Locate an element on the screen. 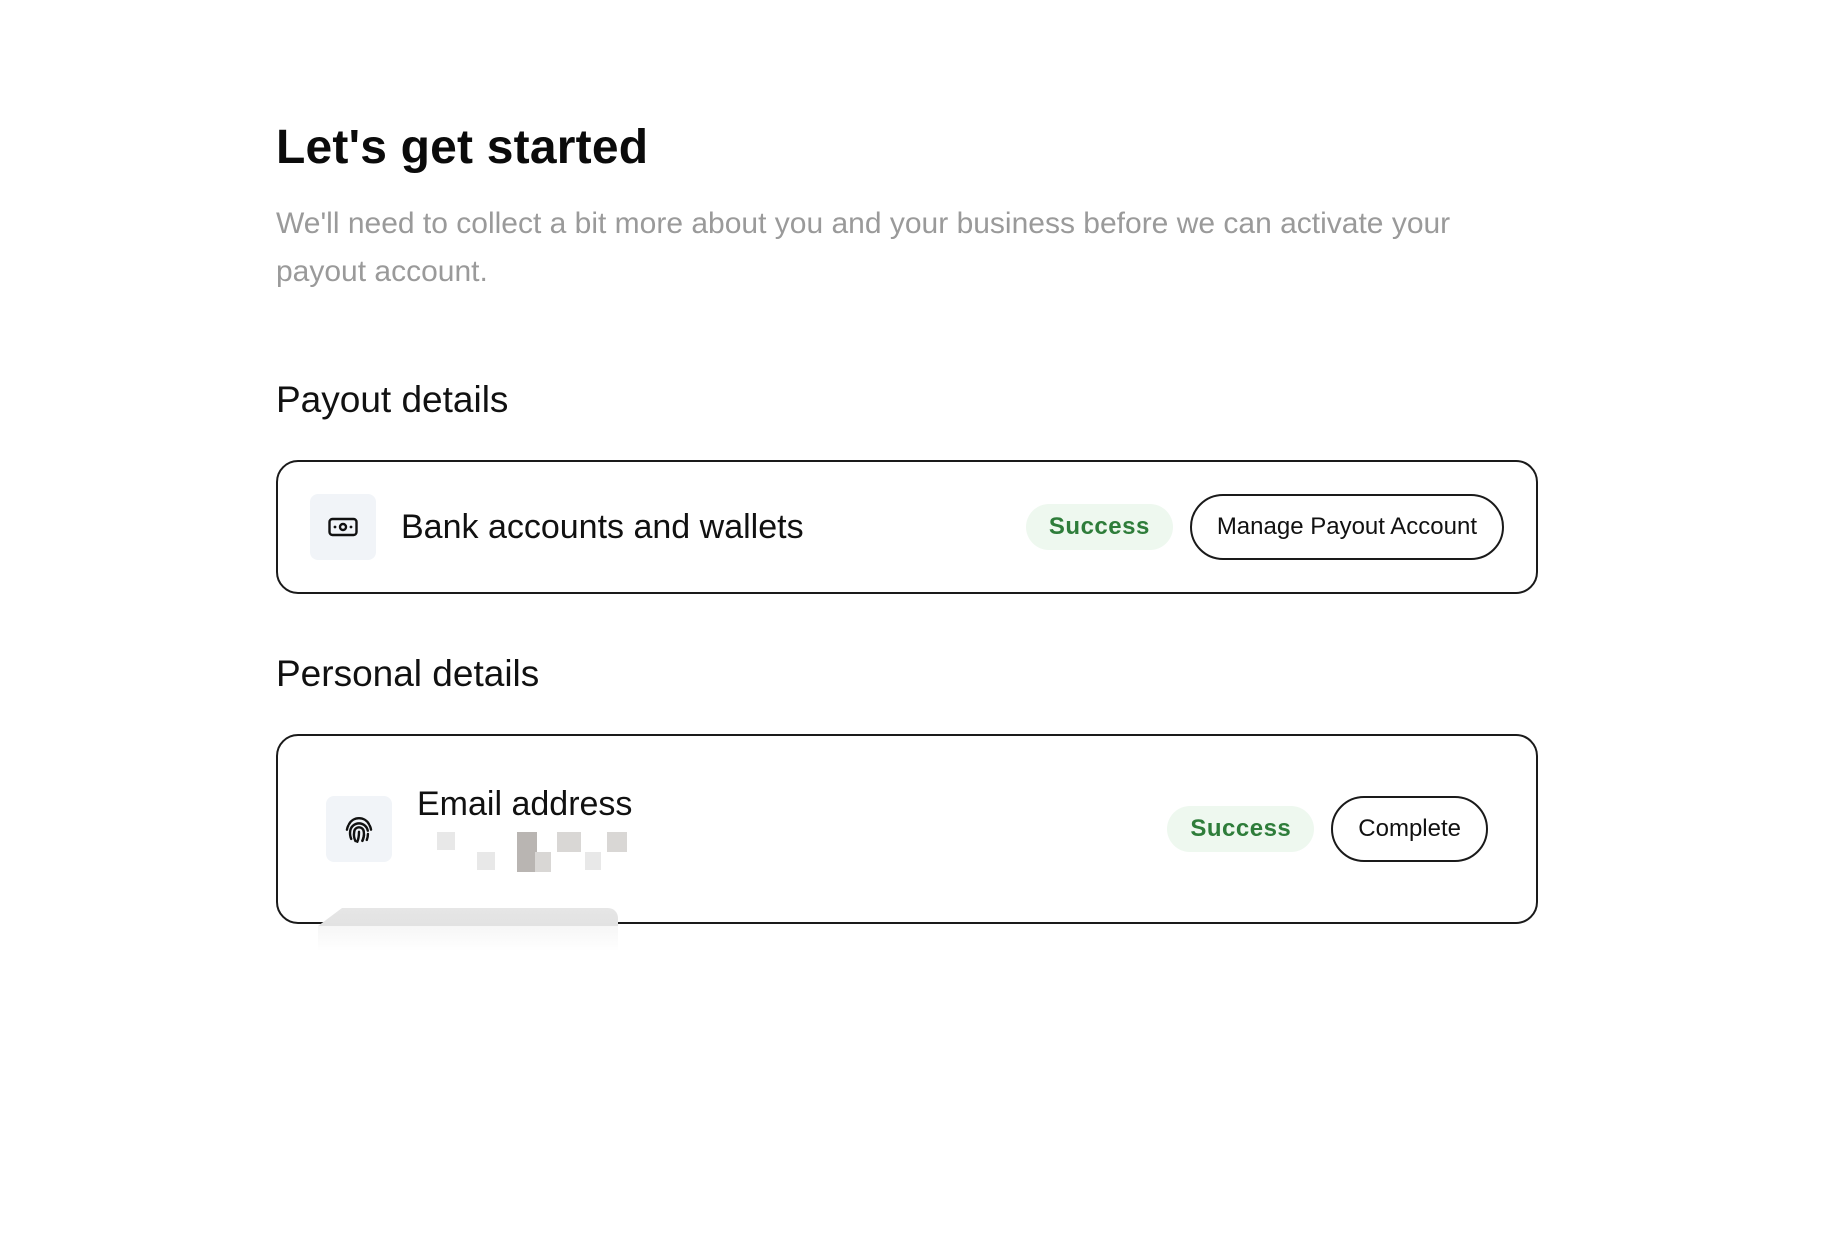 The height and width of the screenshot is (1244, 1822). section-title-personal: Personal details is located at coordinates (408, 673).